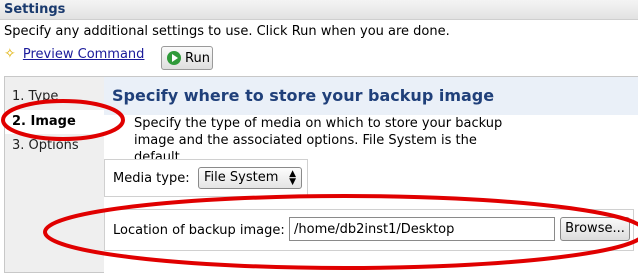  What do you see at coordinates (303, 95) in the screenshot?
I see `page-title: Specify where to store your backup image` at bounding box center [303, 95].